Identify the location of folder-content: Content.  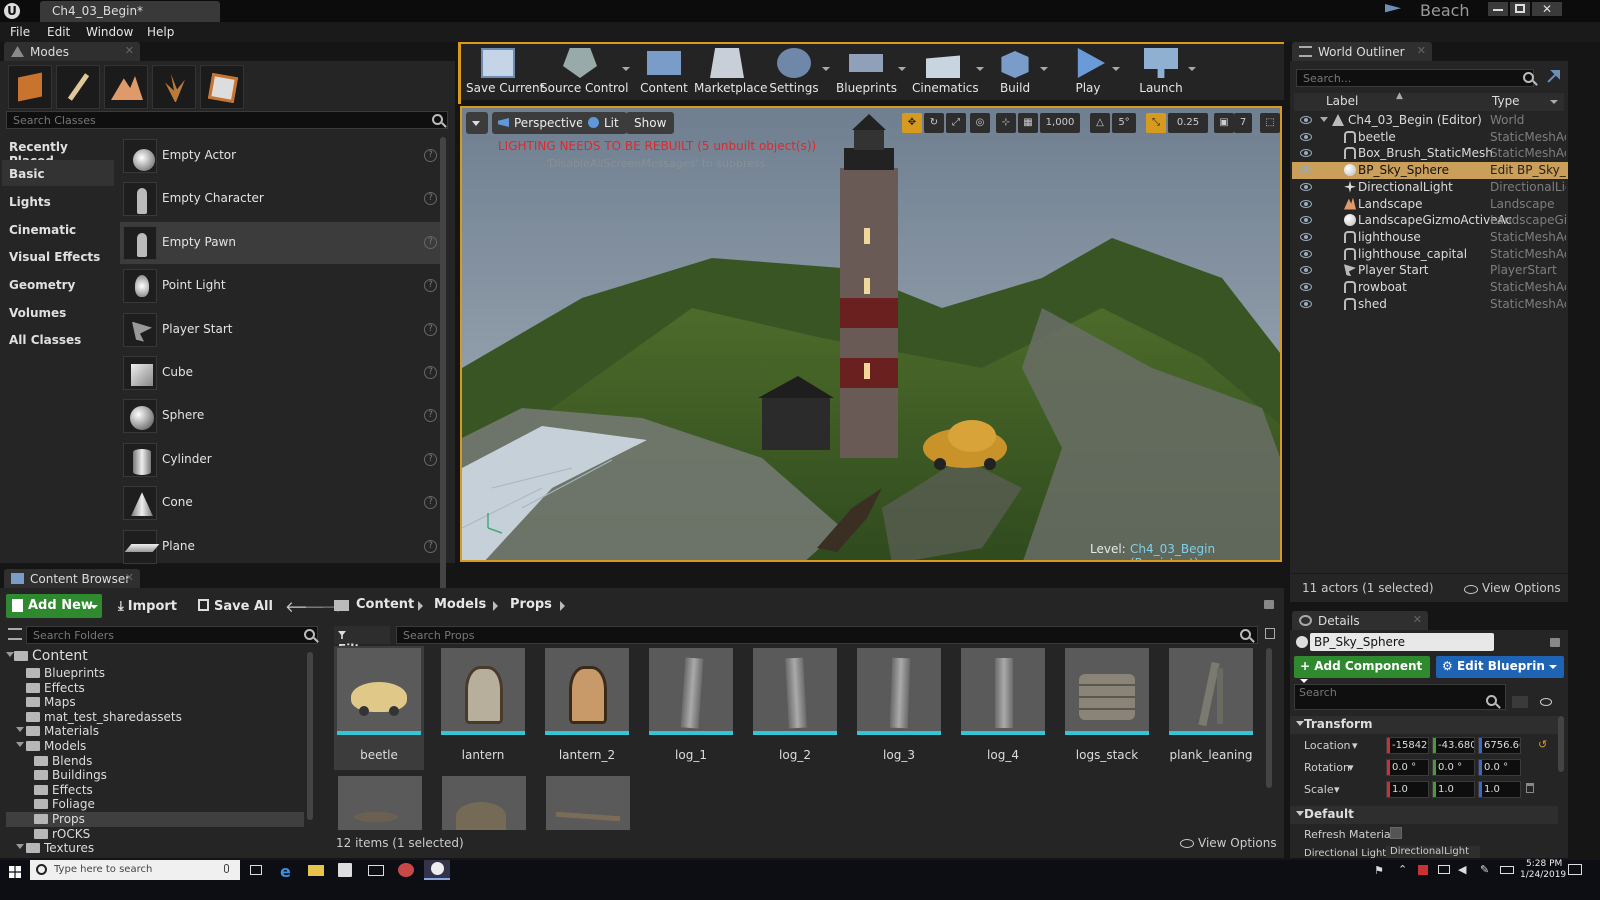
(51, 656).